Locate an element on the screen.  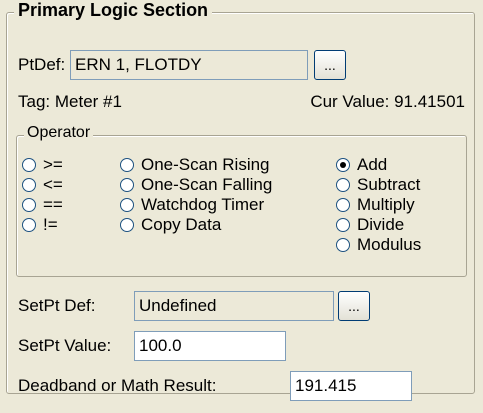
radio-subtract: Subtract is located at coordinates (378, 185).